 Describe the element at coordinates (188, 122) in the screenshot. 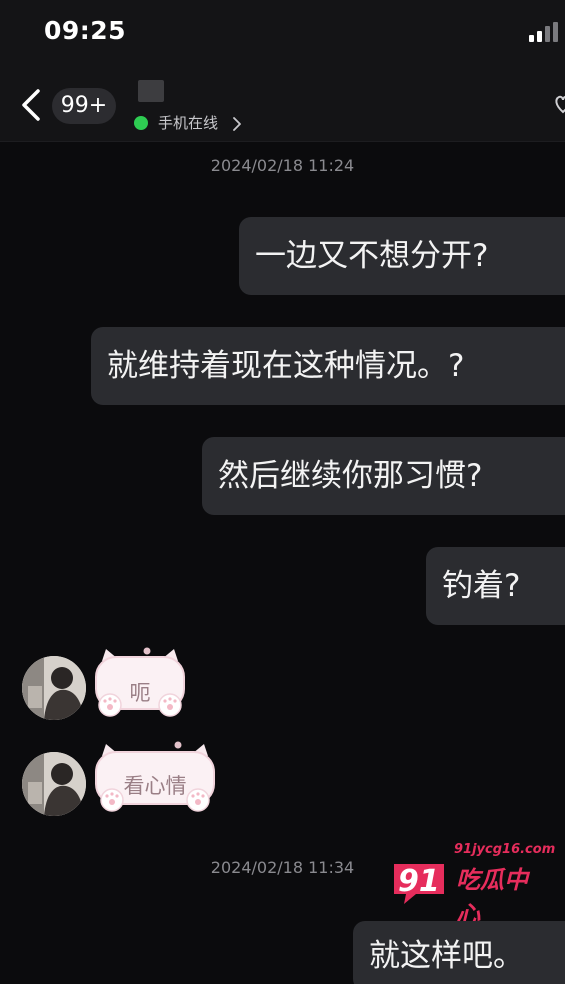

I see `online-status: 手机在线` at that location.